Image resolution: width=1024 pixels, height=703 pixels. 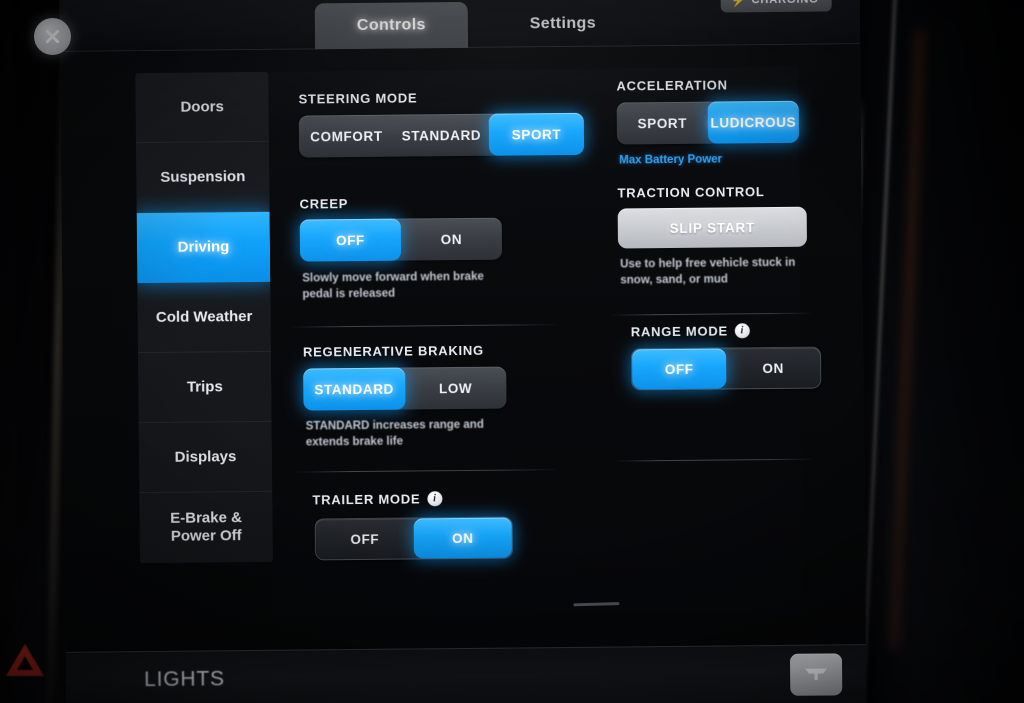 What do you see at coordinates (738, 4) in the screenshot?
I see `lightning-bolt-icon: ⚡` at bounding box center [738, 4].